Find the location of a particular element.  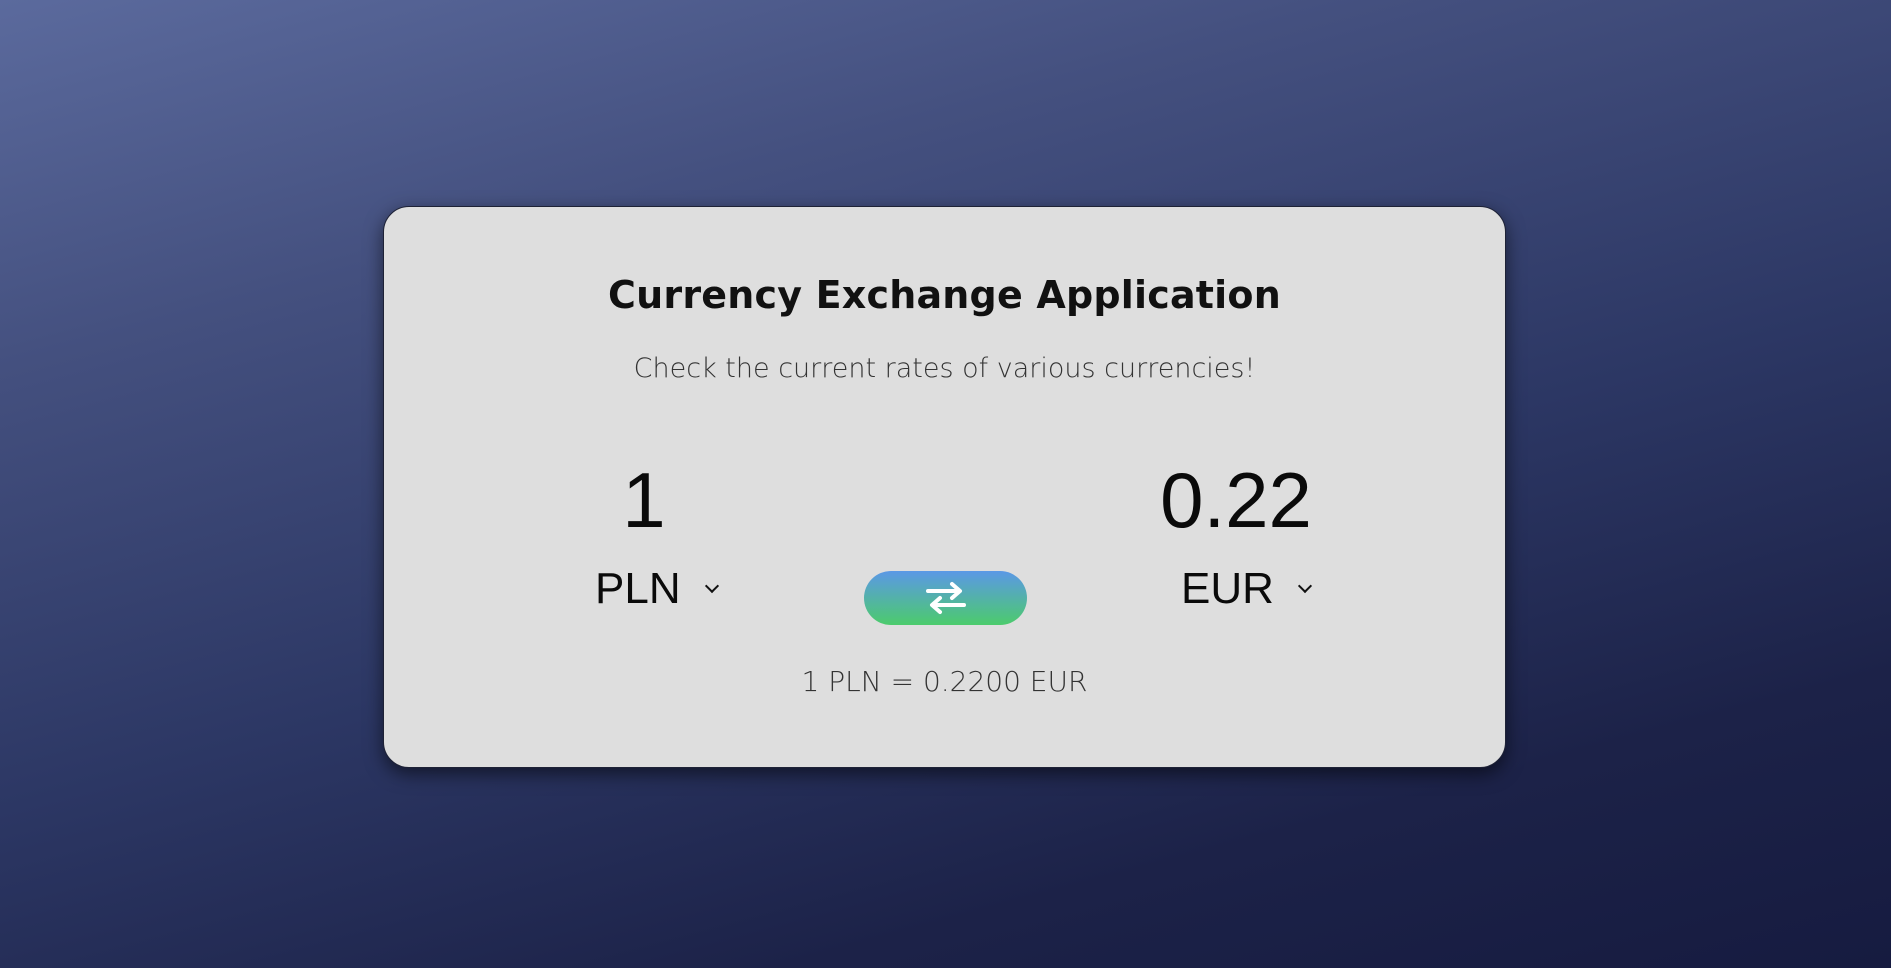

swap-arrows-icon is located at coordinates (945, 598).